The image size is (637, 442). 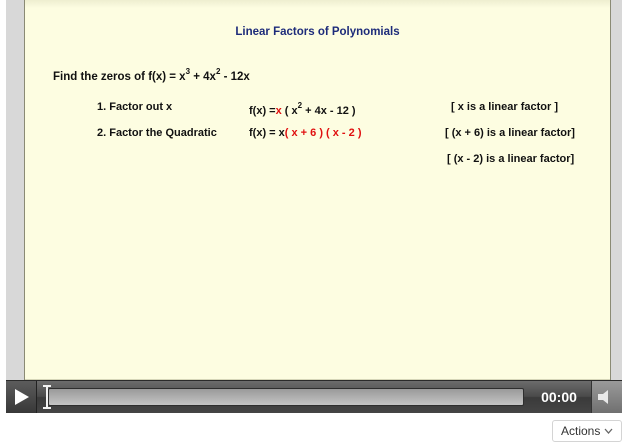 I want to click on actions-button: Actions, so click(x=587, y=431).